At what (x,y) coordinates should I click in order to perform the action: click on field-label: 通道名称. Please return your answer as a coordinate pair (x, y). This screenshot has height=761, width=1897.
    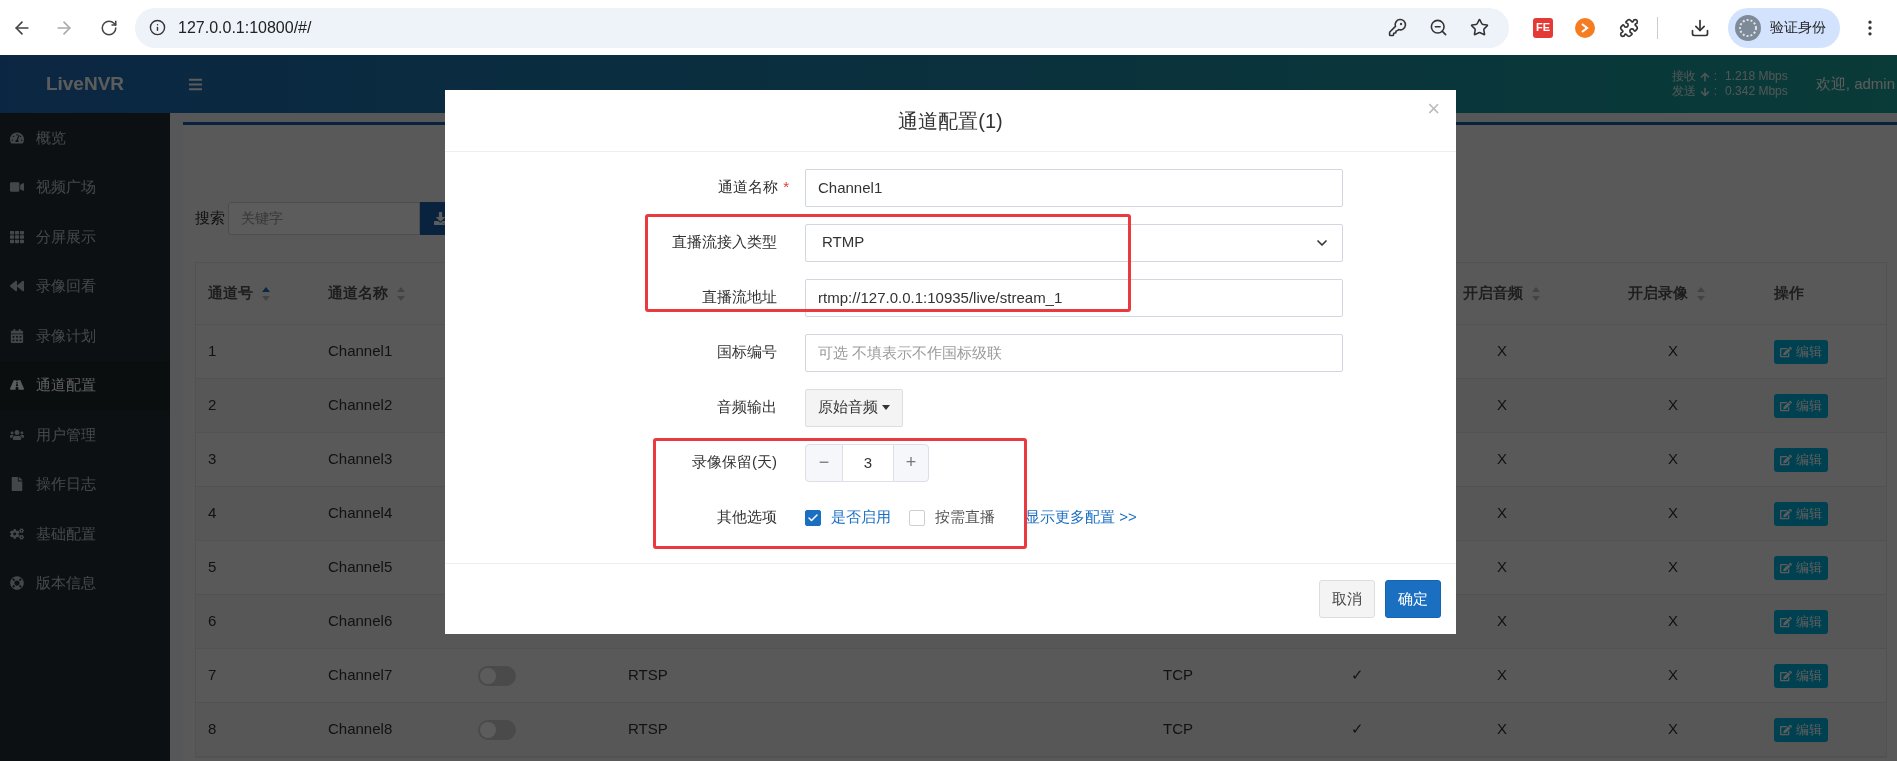
    Looking at the image, I should click on (748, 187).